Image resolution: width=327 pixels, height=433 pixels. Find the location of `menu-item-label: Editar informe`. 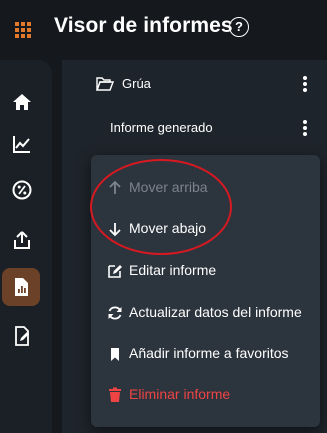

menu-item-label: Editar informe is located at coordinates (173, 270).